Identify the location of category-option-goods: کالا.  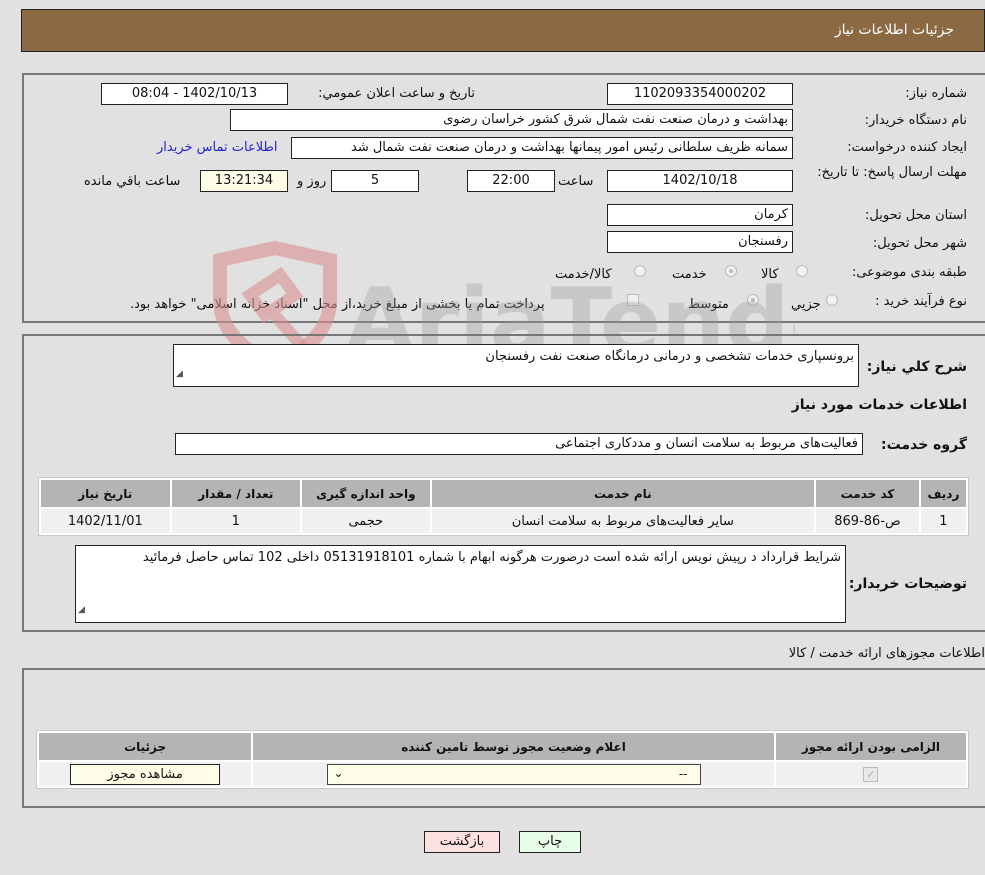
(770, 274).